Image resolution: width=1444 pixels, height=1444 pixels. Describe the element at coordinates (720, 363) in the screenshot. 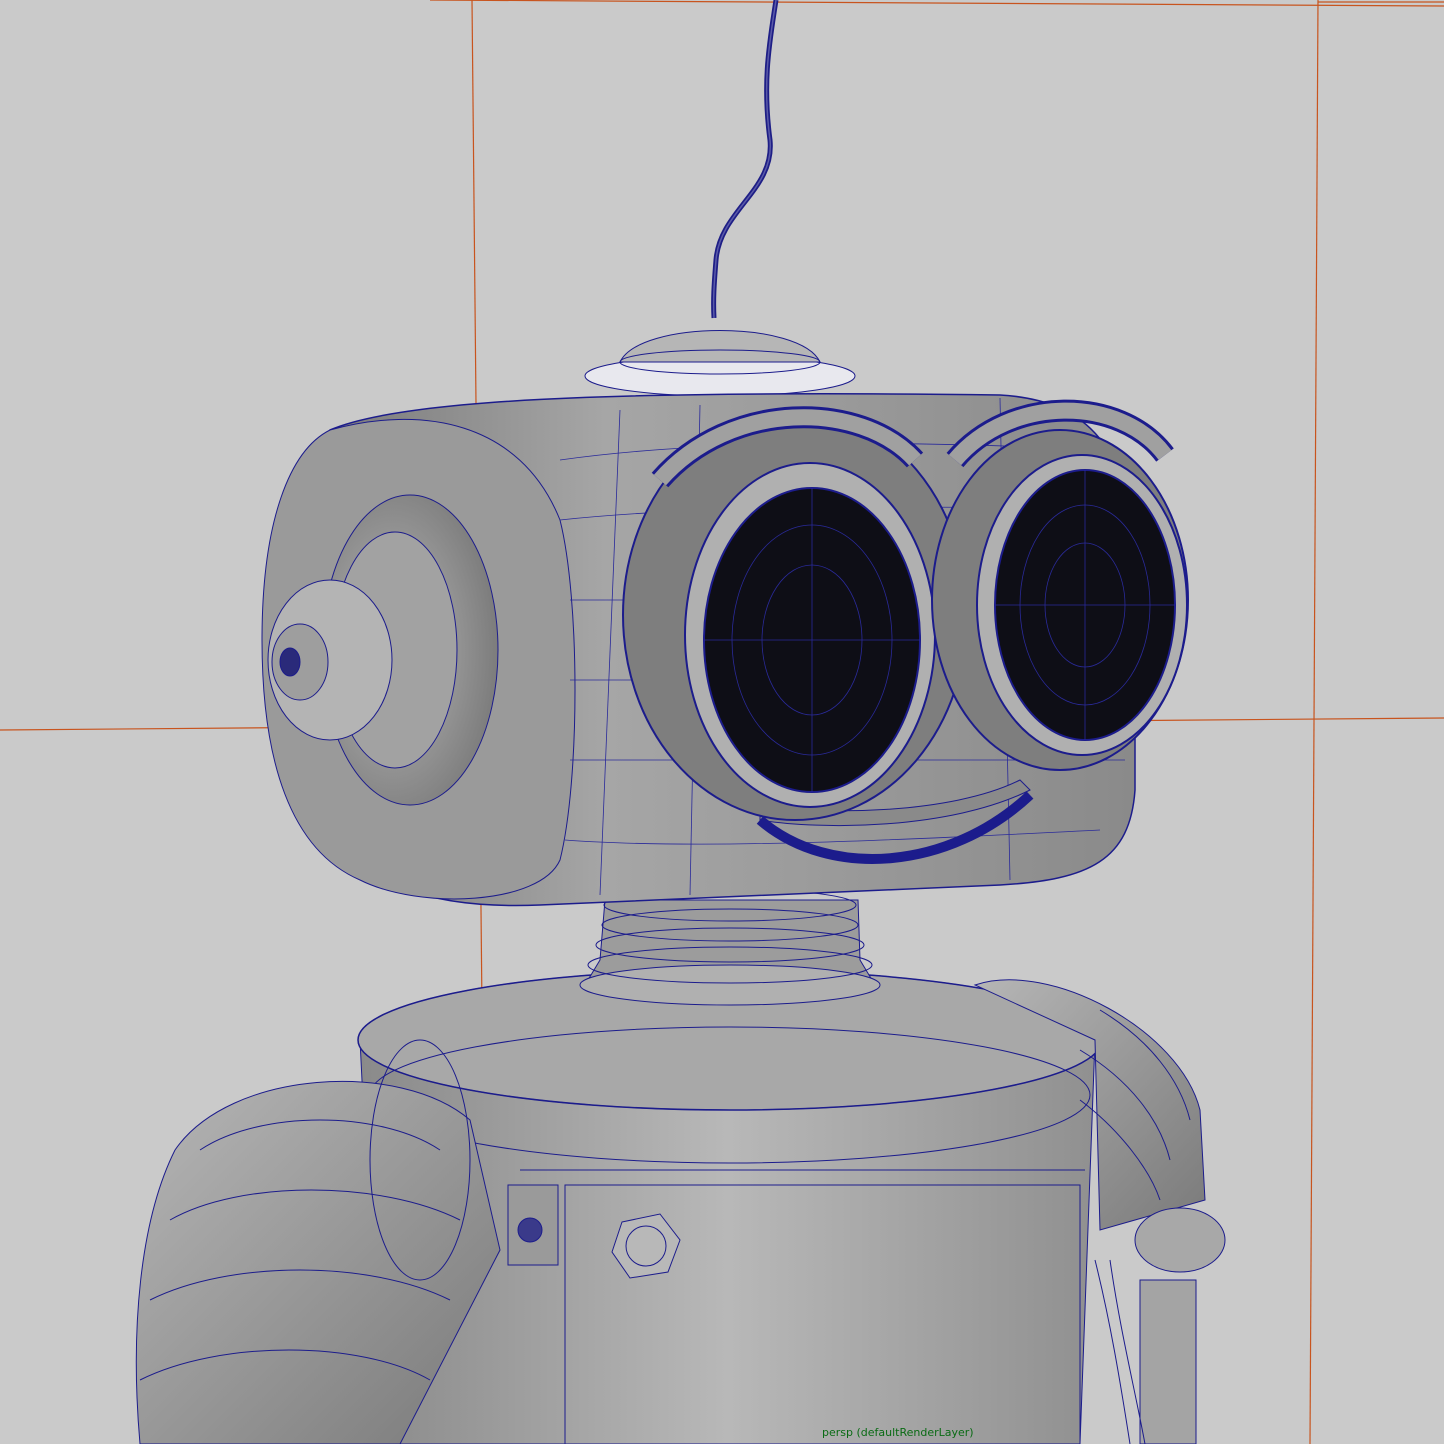

I see `antenna-dome` at that location.